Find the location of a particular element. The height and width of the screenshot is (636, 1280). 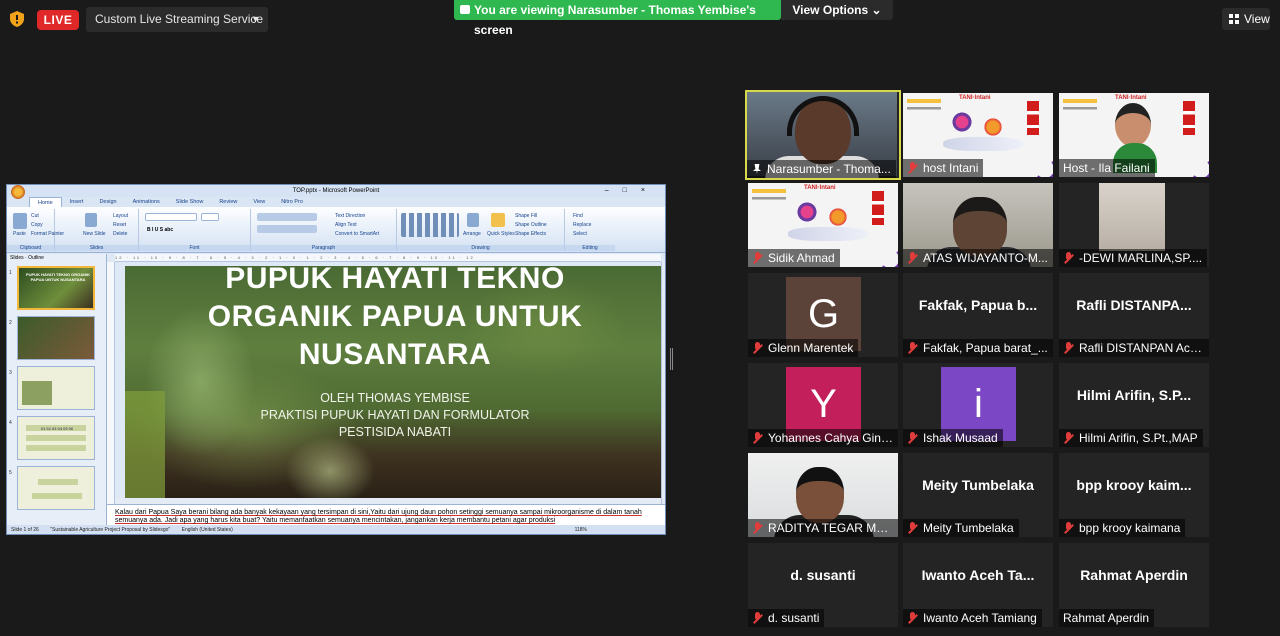

tab-slide-show: Slide Show is located at coordinates (190, 202).